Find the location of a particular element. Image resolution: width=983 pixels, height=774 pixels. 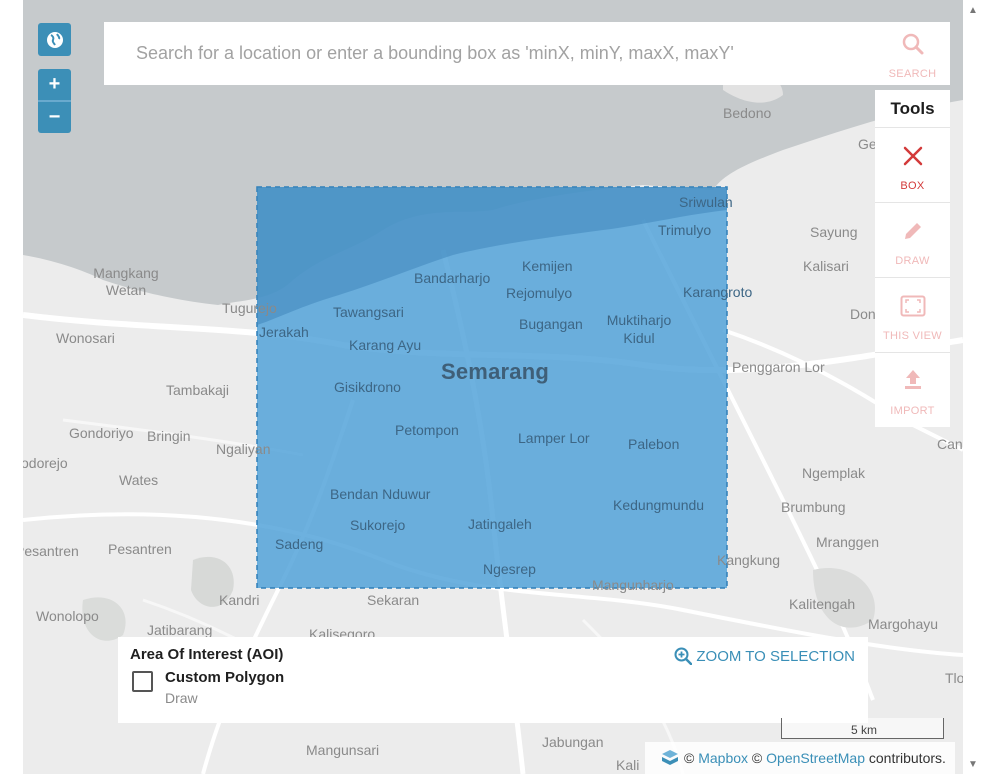

place-label: Wates is located at coordinates (139, 480).